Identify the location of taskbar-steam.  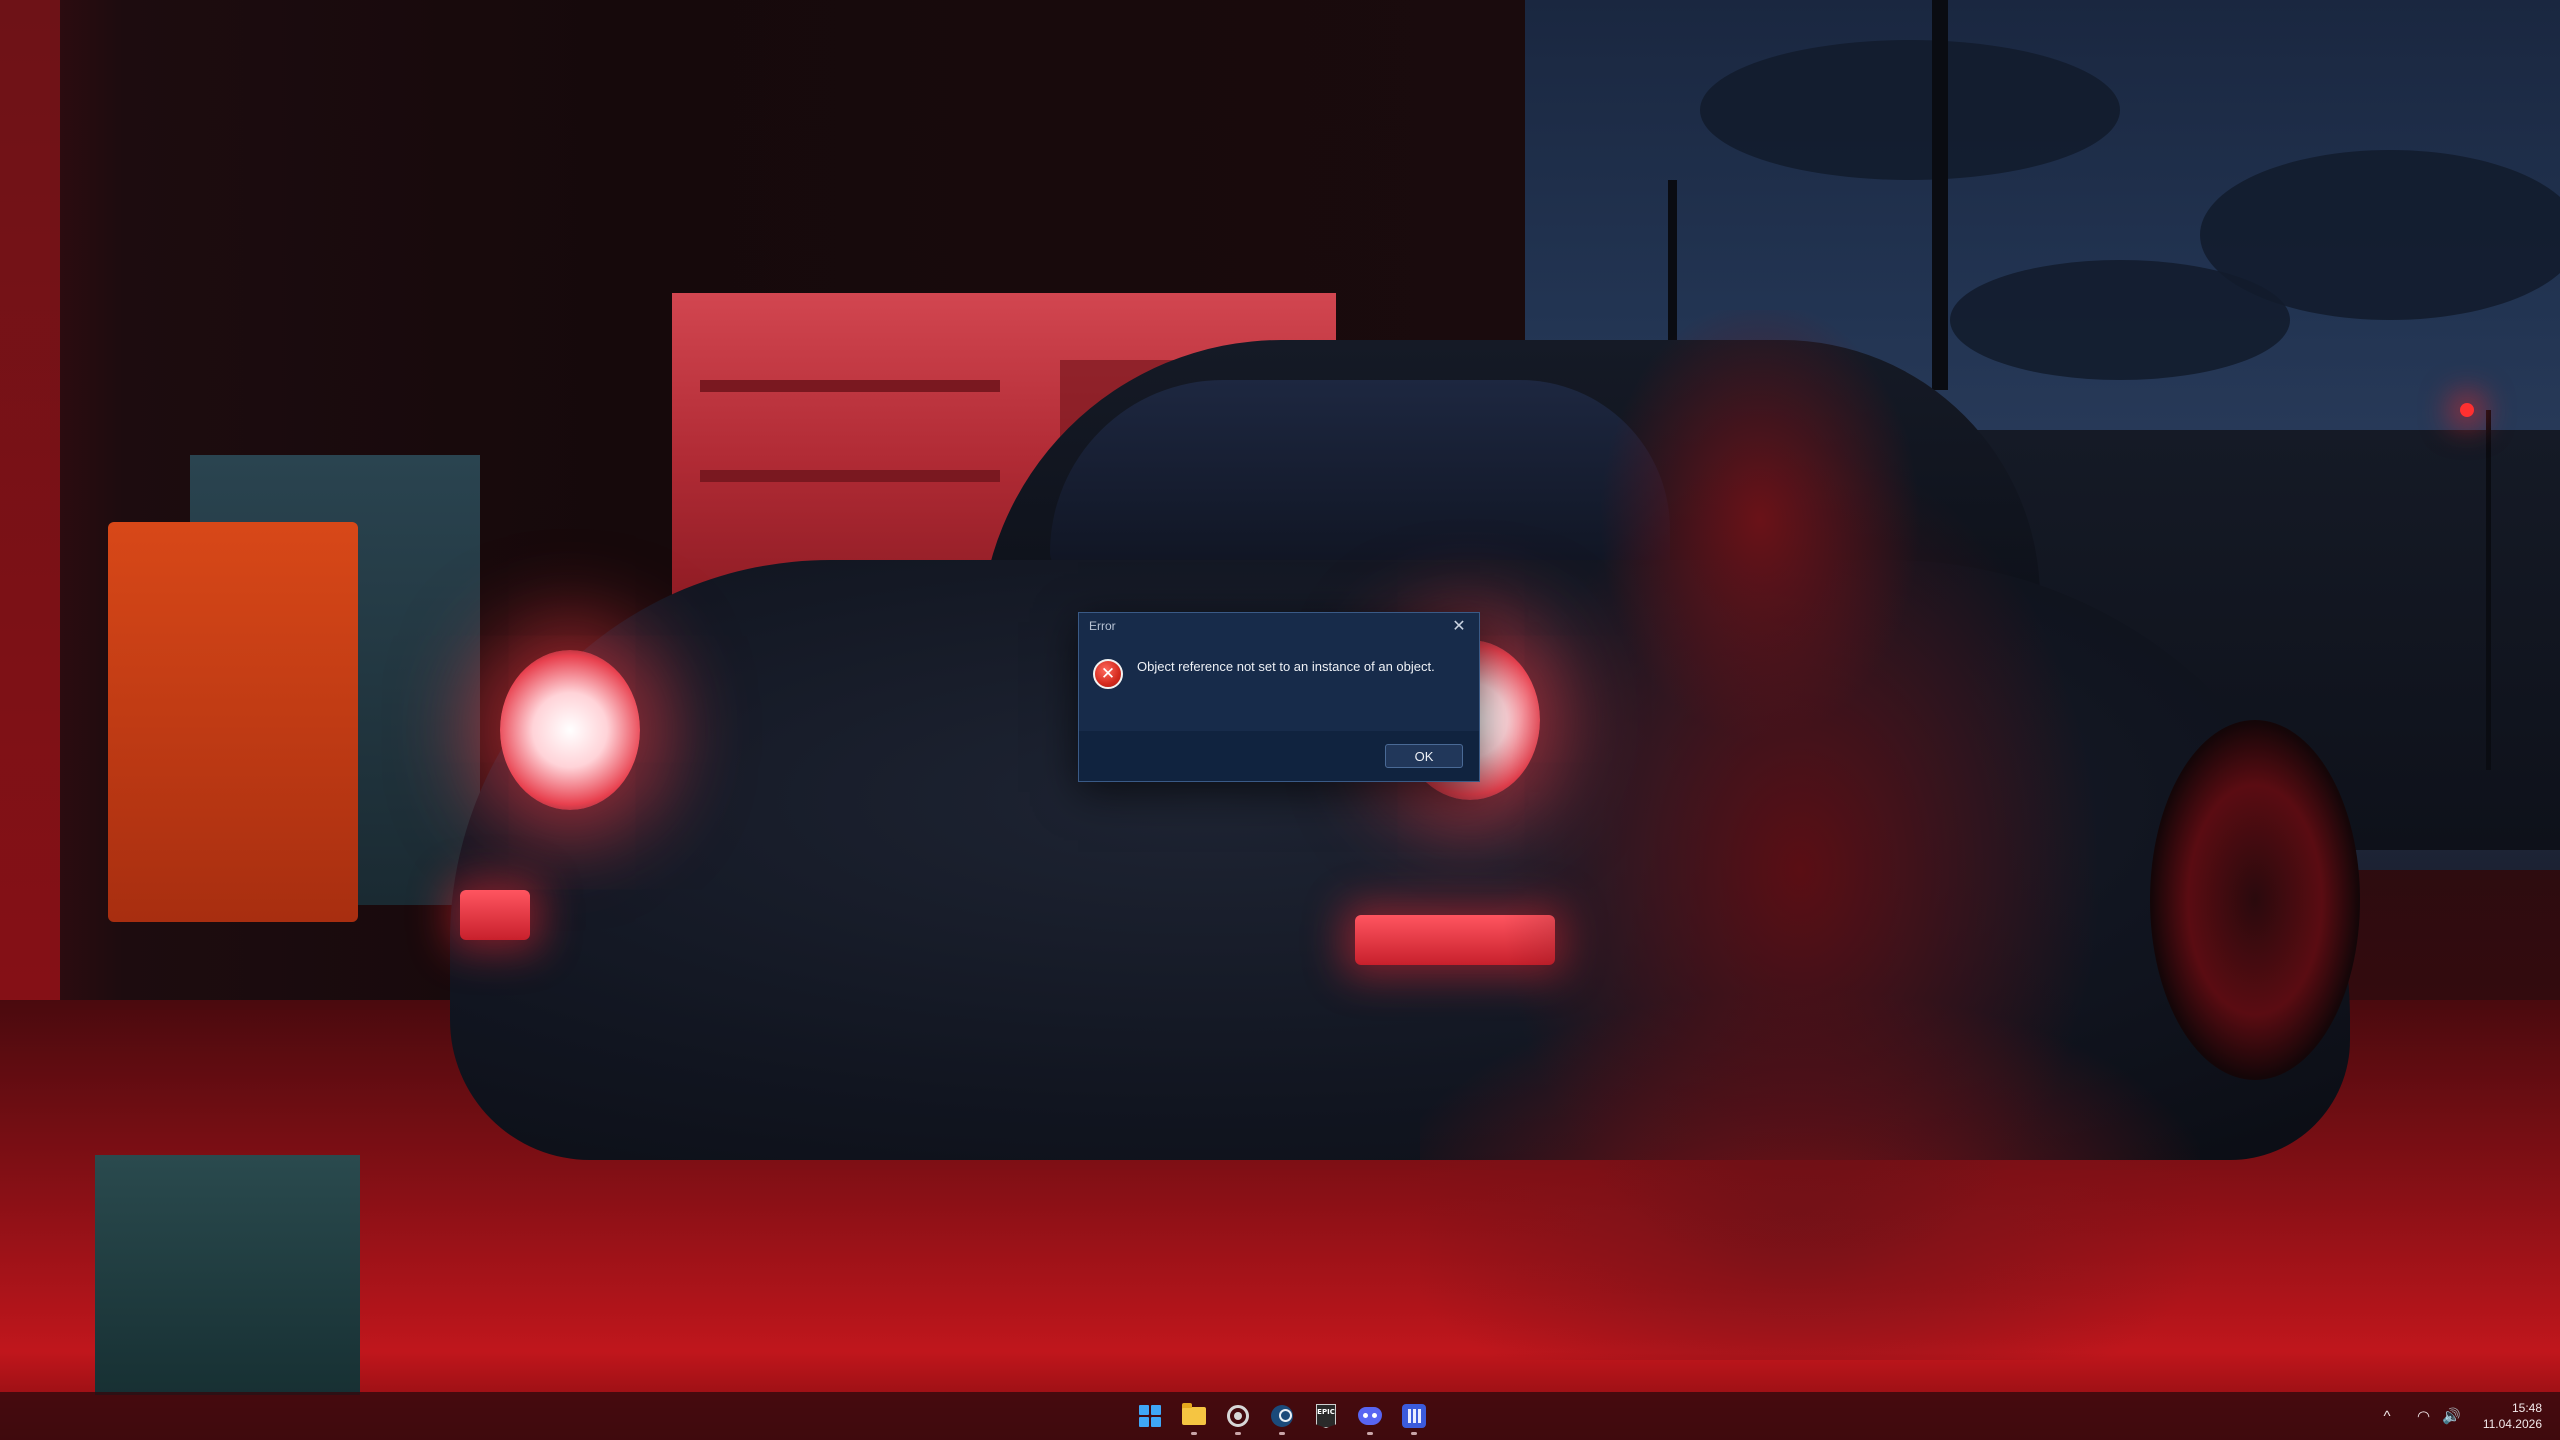
(1282, 1416).